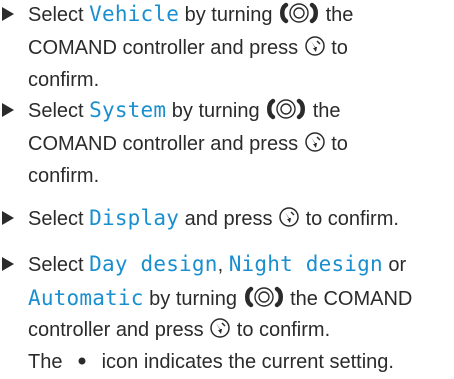  I want to click on instruction-line: The icon indicates the current setting., so click(211, 363).